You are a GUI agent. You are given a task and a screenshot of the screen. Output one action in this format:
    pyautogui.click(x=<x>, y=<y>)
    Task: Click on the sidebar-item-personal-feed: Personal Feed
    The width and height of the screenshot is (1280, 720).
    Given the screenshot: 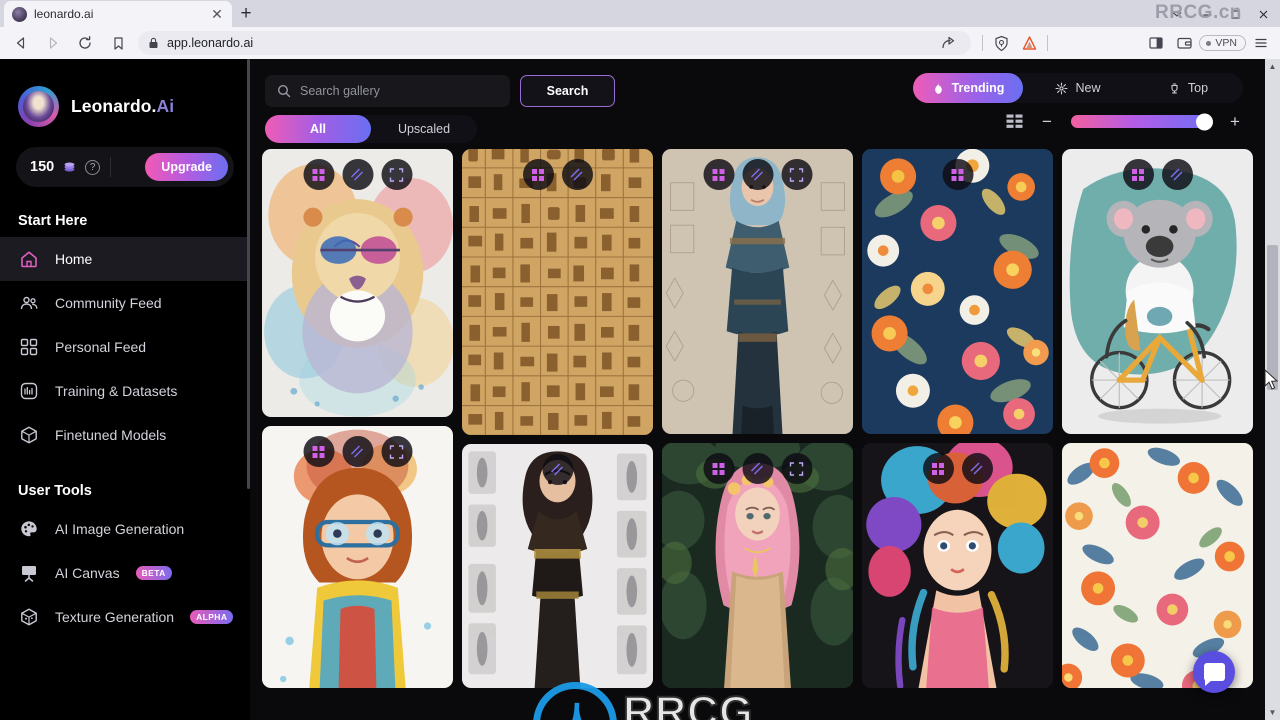 What is the action you would take?
    pyautogui.click(x=125, y=347)
    